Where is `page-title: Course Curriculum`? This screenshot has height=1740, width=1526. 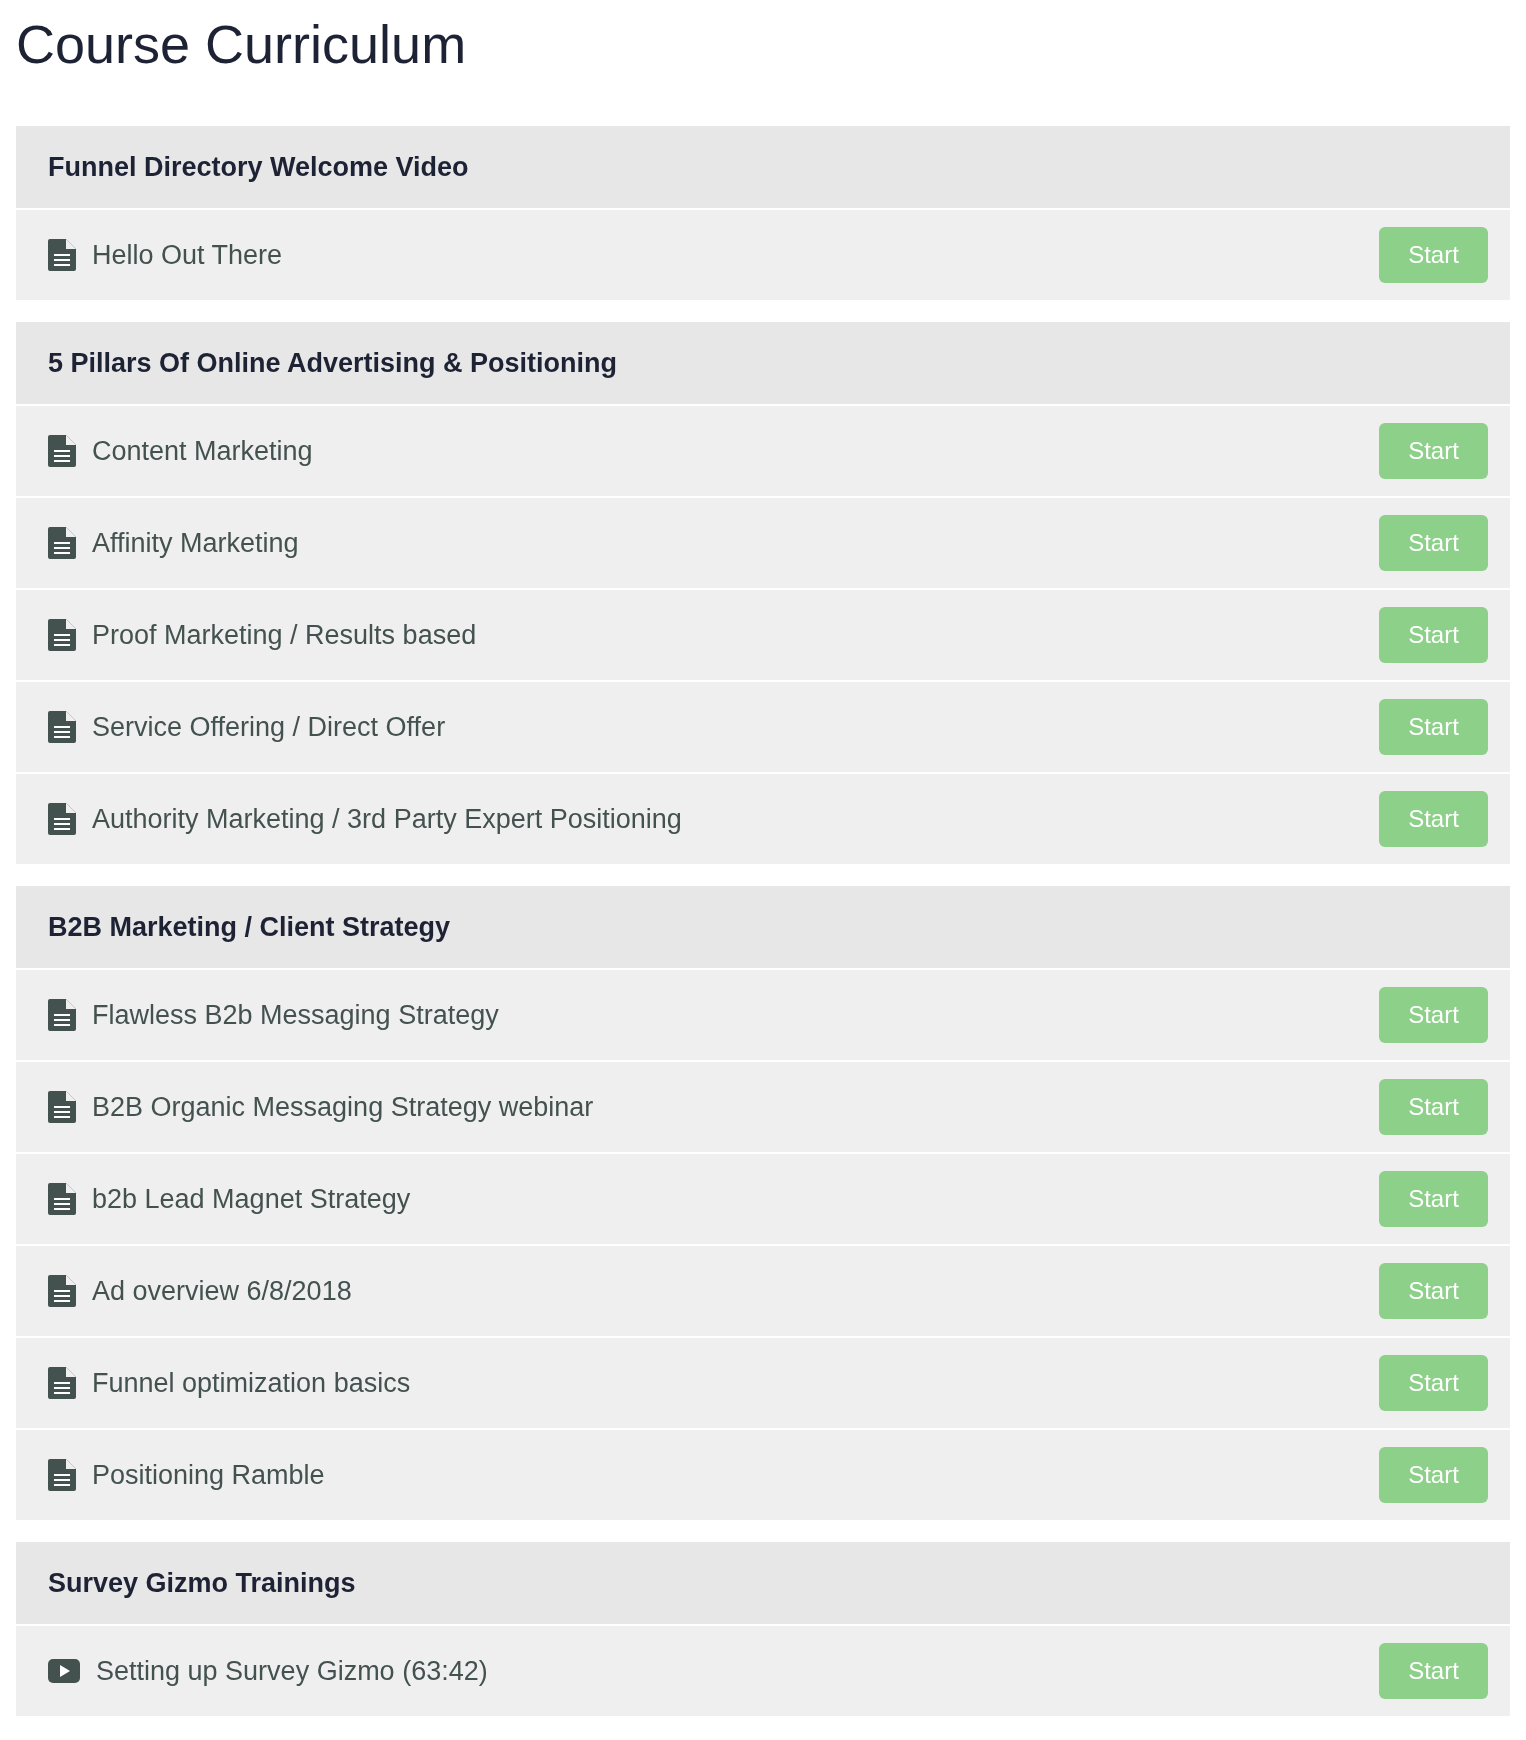
page-title: Course Curriculum is located at coordinates (241, 44).